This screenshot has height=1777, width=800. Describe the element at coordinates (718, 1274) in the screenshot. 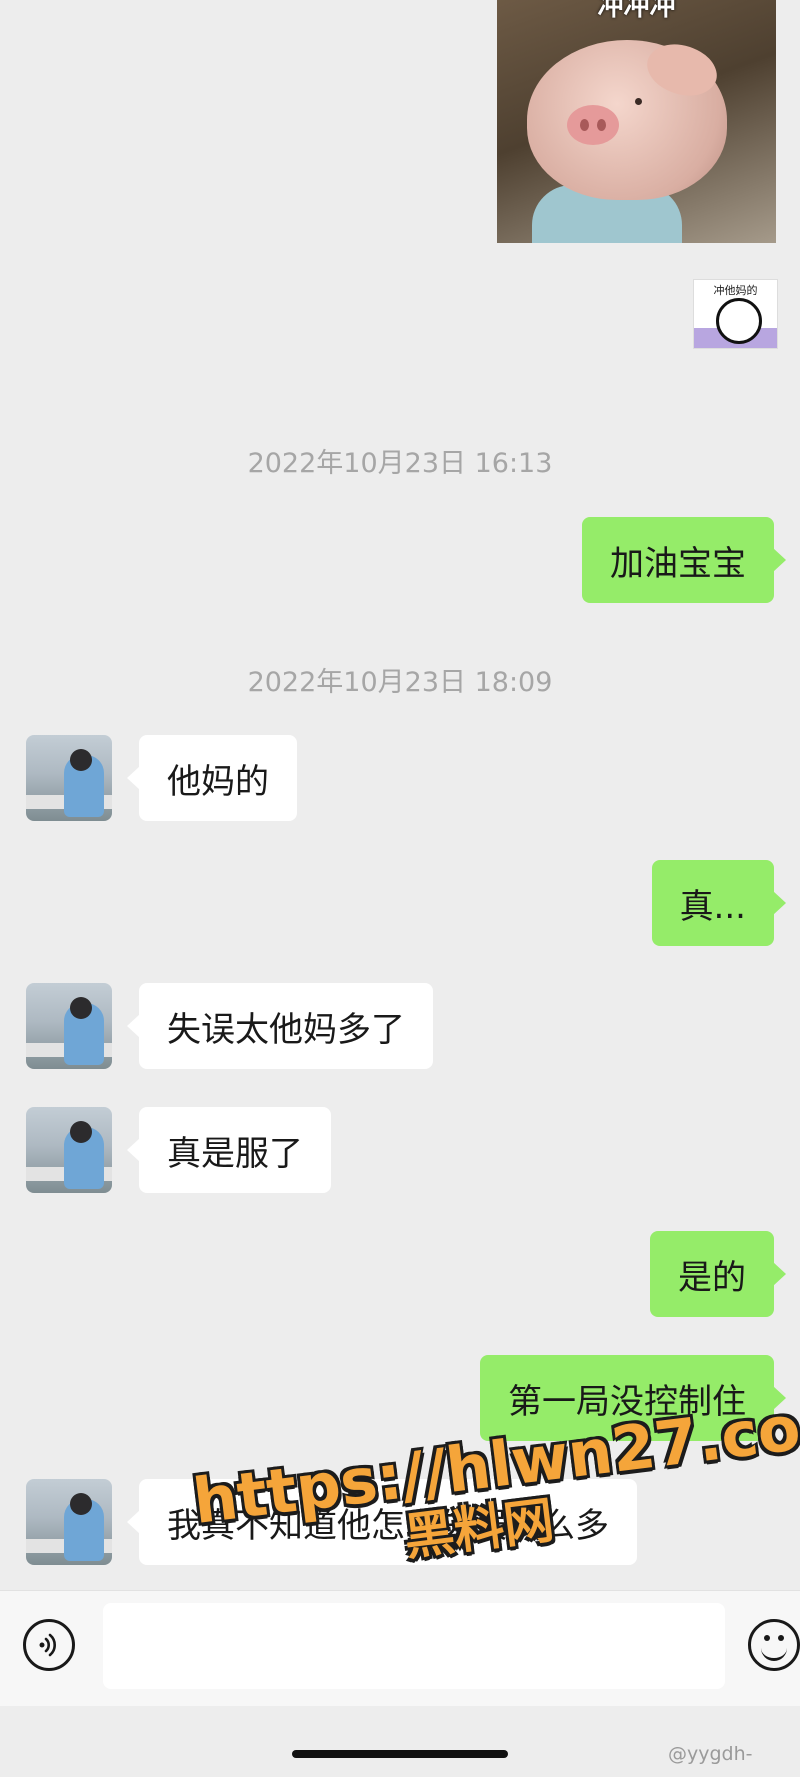

I see `outgoing-message-bubble: 是的` at that location.